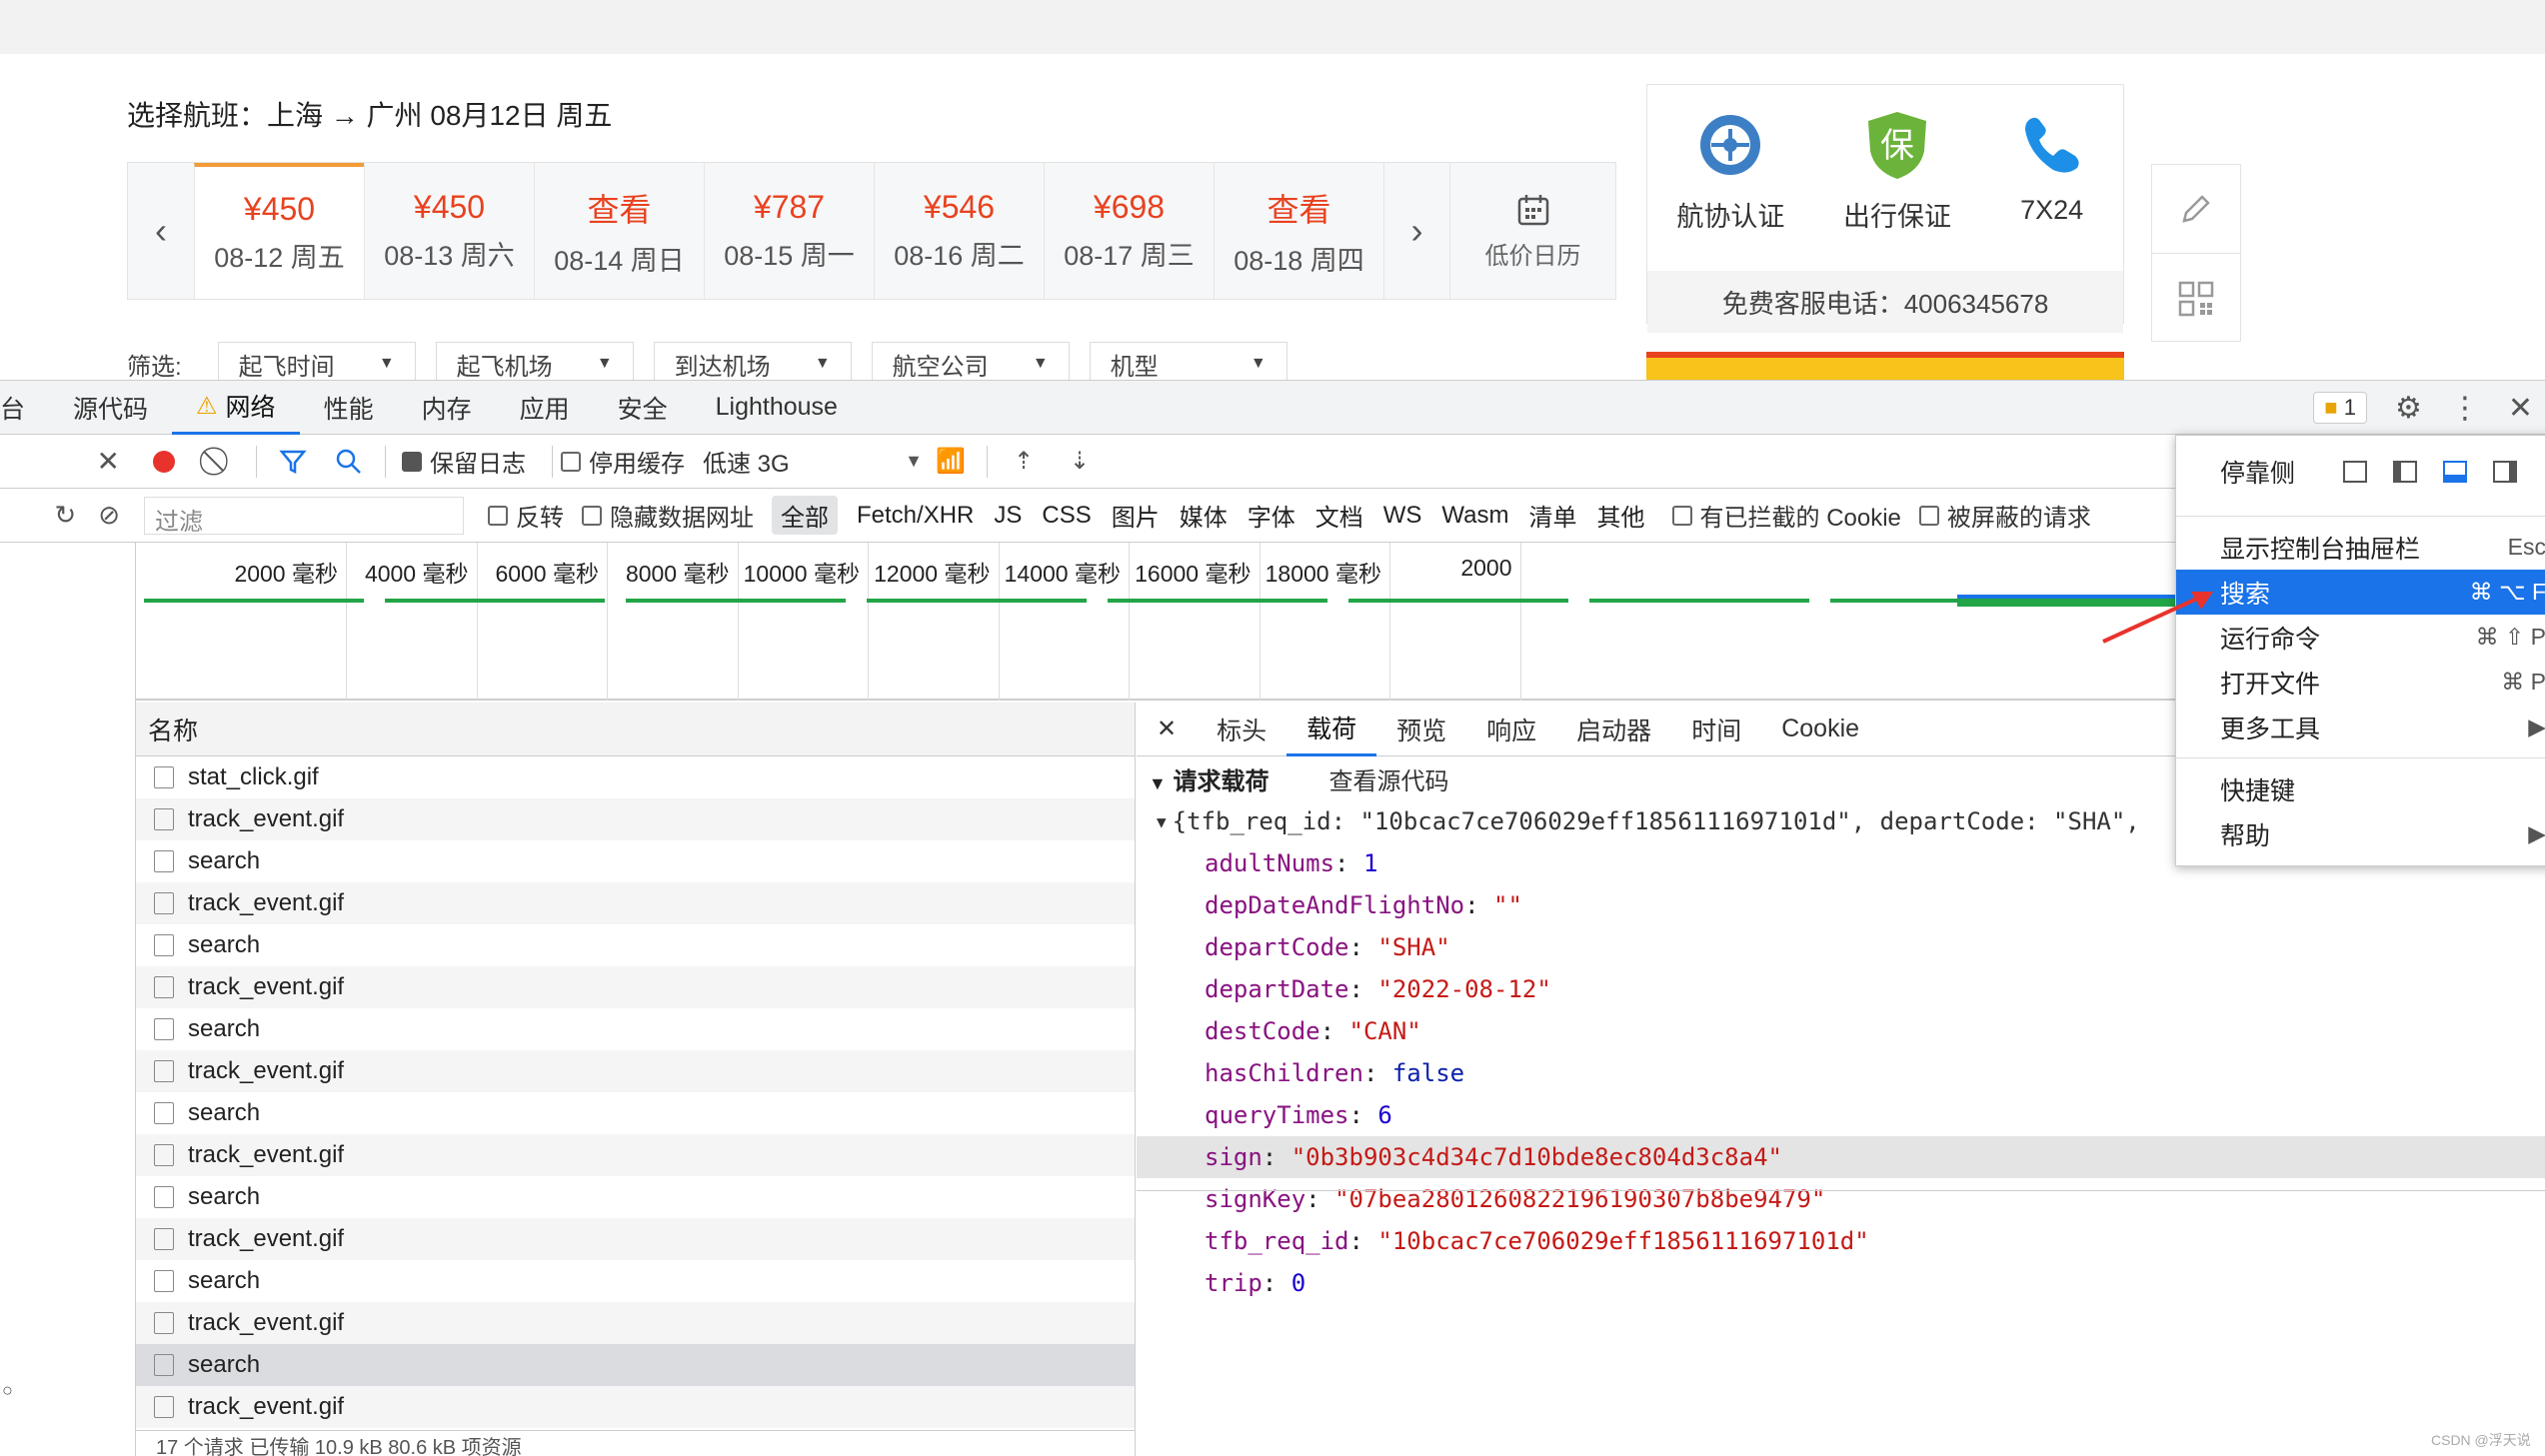 The image size is (2545, 1456). Describe the element at coordinates (2465, 408) in the screenshot. I see `more-options-icon: ⋮` at that location.